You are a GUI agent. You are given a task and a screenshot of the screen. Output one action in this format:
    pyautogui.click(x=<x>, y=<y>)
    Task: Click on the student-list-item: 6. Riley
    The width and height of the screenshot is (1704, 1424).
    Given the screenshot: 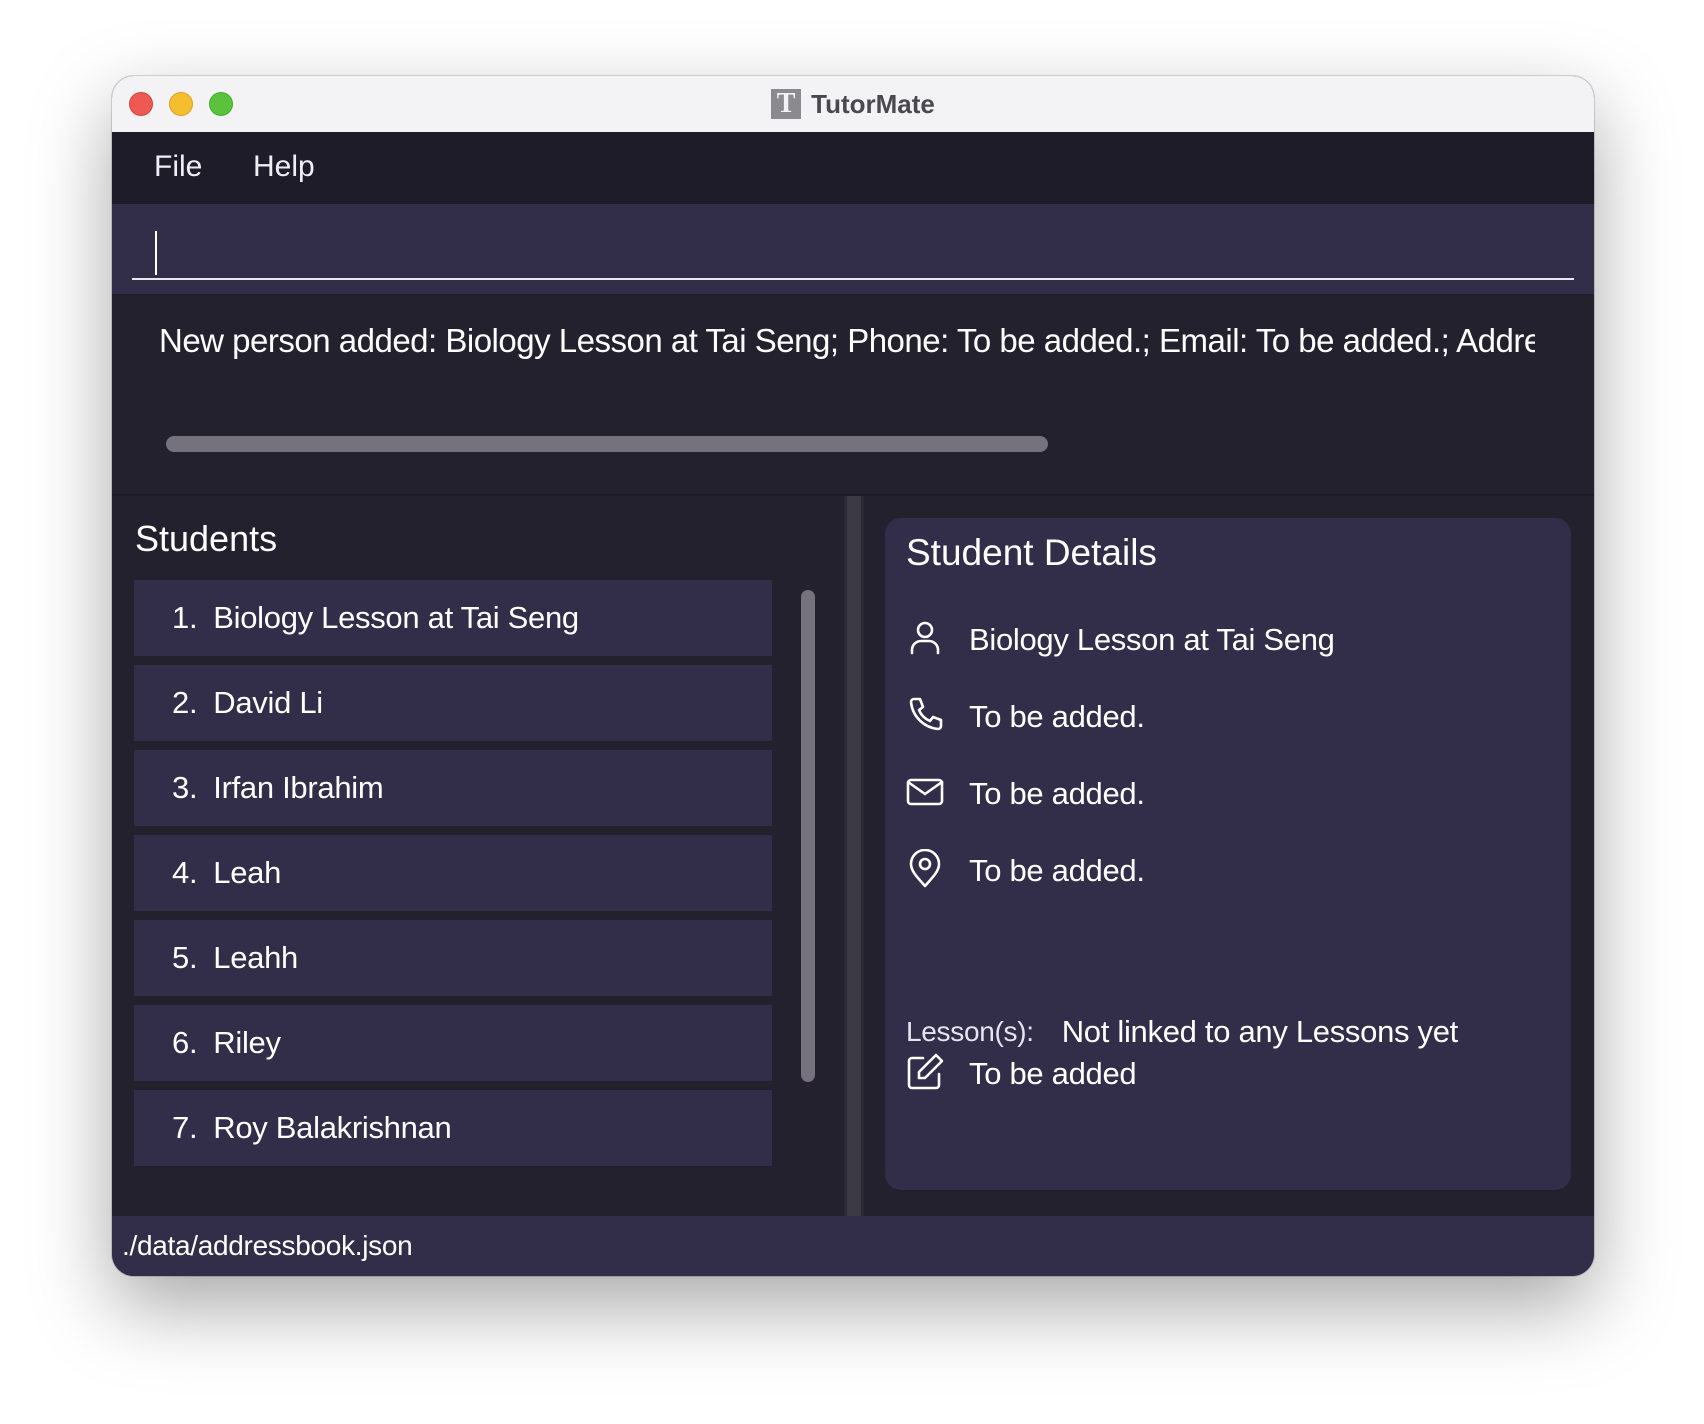 What is the action you would take?
    pyautogui.click(x=453, y=1043)
    